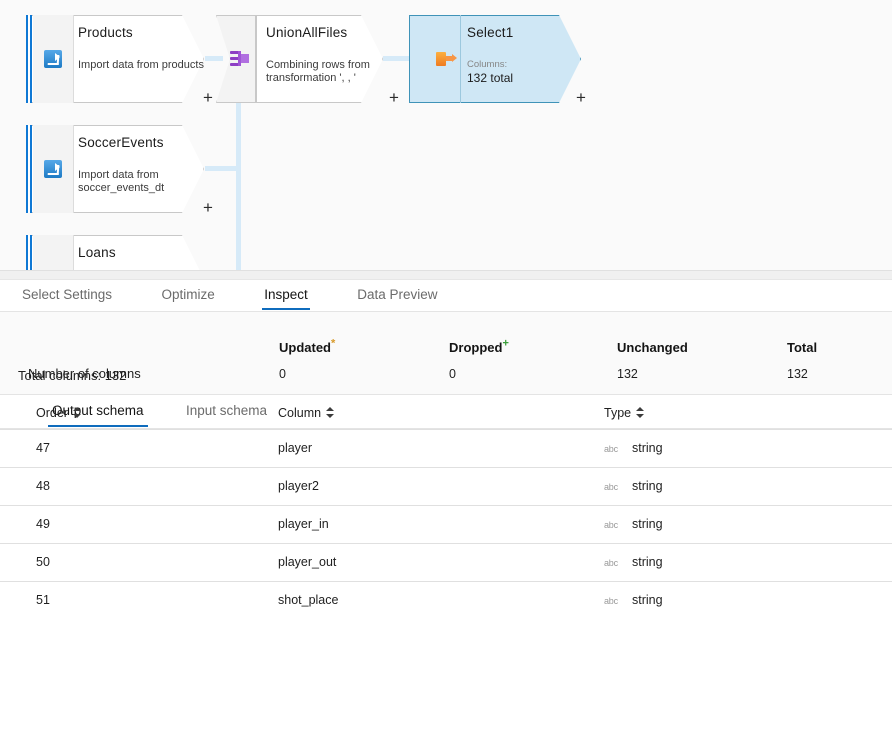  I want to click on cell-order: 49, so click(43, 524).